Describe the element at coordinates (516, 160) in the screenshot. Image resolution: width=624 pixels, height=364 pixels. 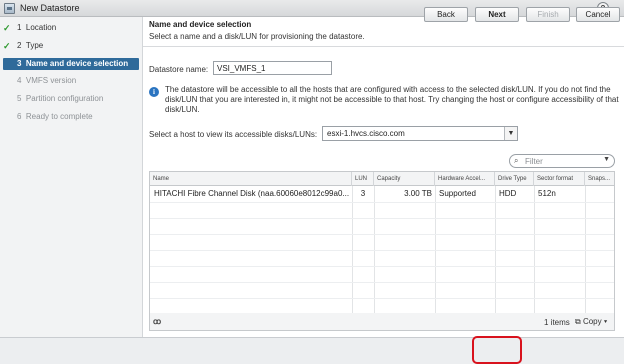
I see `search-icon: ⌕` at that location.